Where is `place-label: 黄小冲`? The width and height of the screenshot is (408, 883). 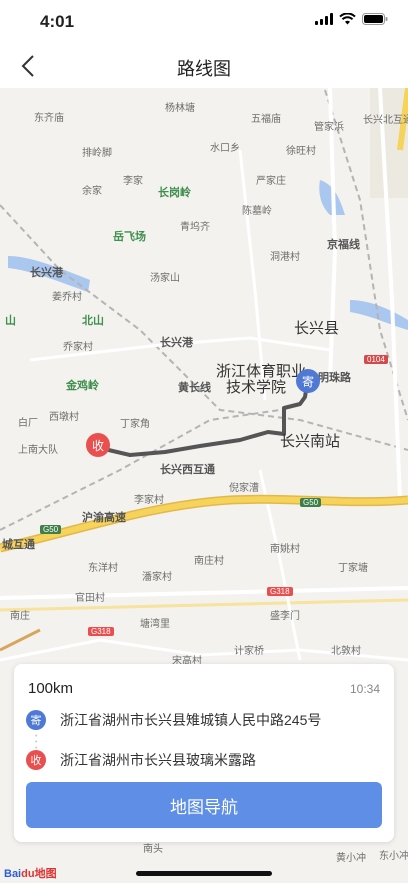 place-label: 黄小冲 is located at coordinates (351, 858).